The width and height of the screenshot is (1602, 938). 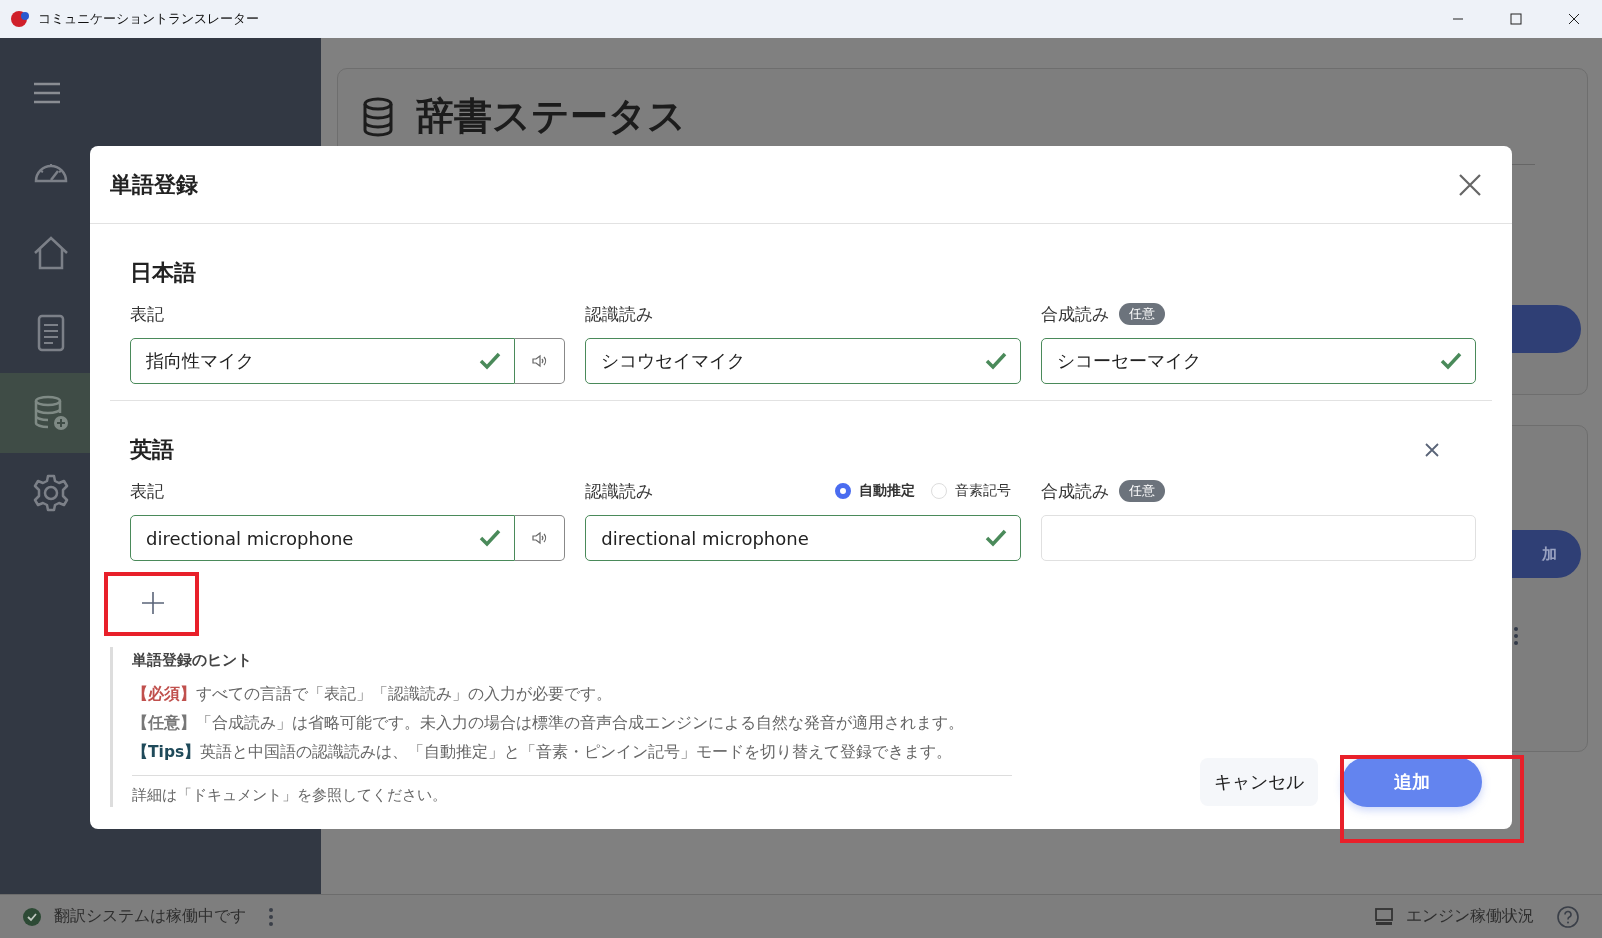 I want to click on hints-title: 単語登録のヒント, so click(x=192, y=660).